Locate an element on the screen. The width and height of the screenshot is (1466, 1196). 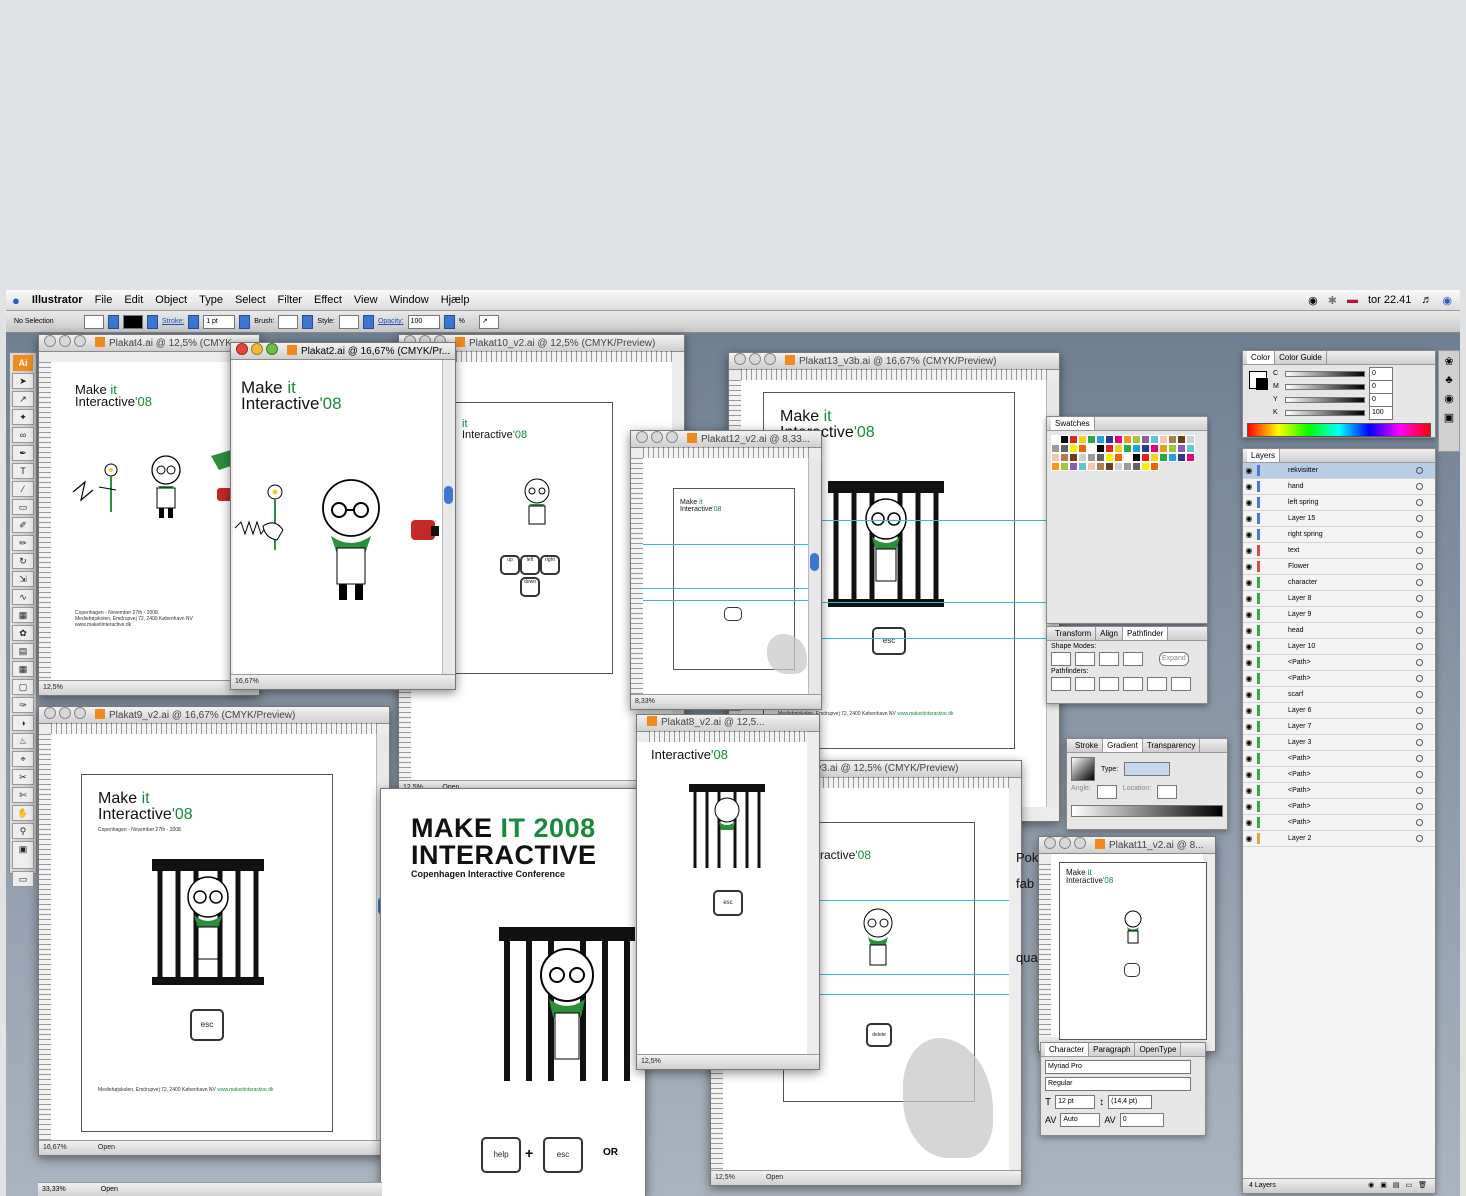
cmyk-slider-row: K 100 is located at coordinates (1333, 412).